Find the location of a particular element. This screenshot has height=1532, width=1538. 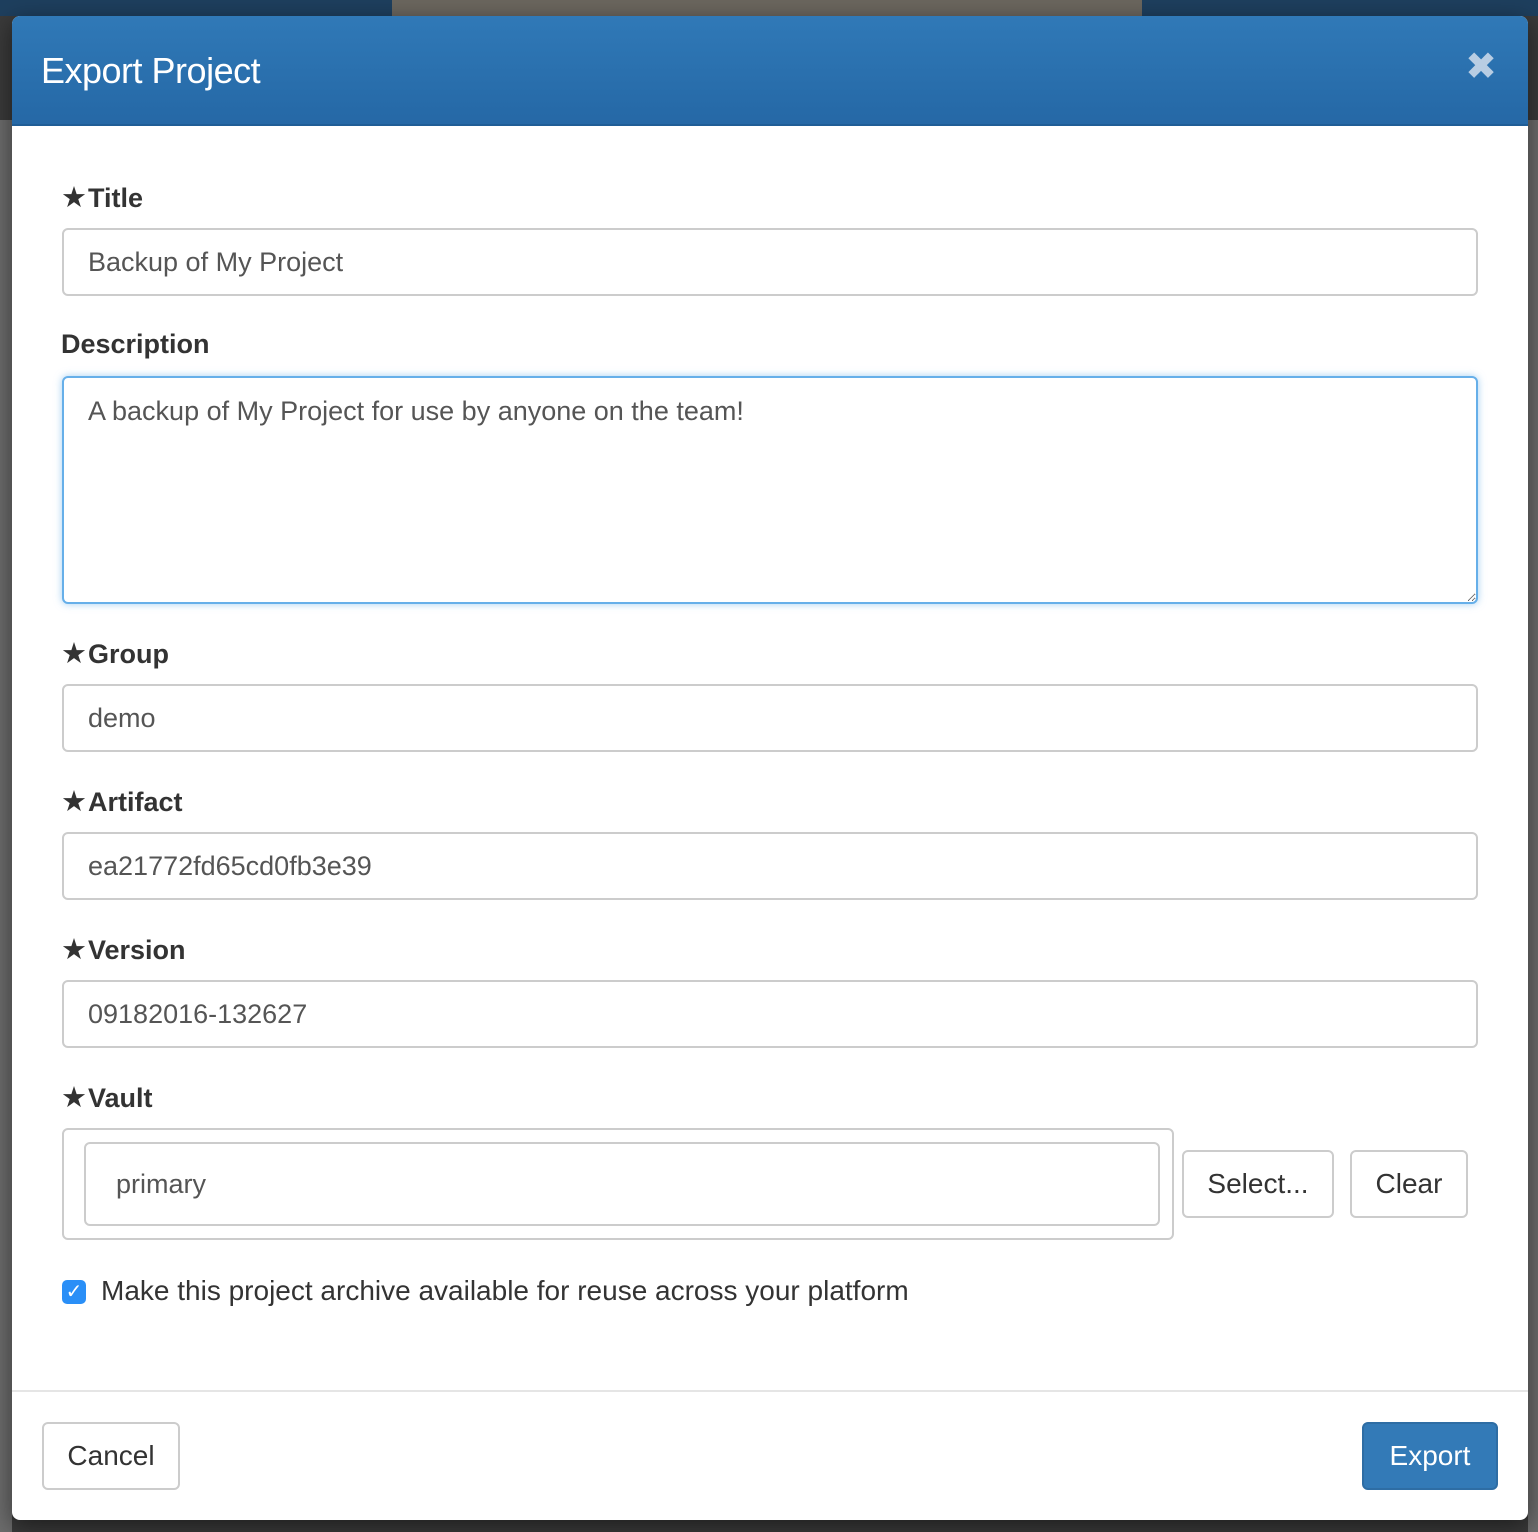

modal-header: Export Project ✖ is located at coordinates (770, 71).